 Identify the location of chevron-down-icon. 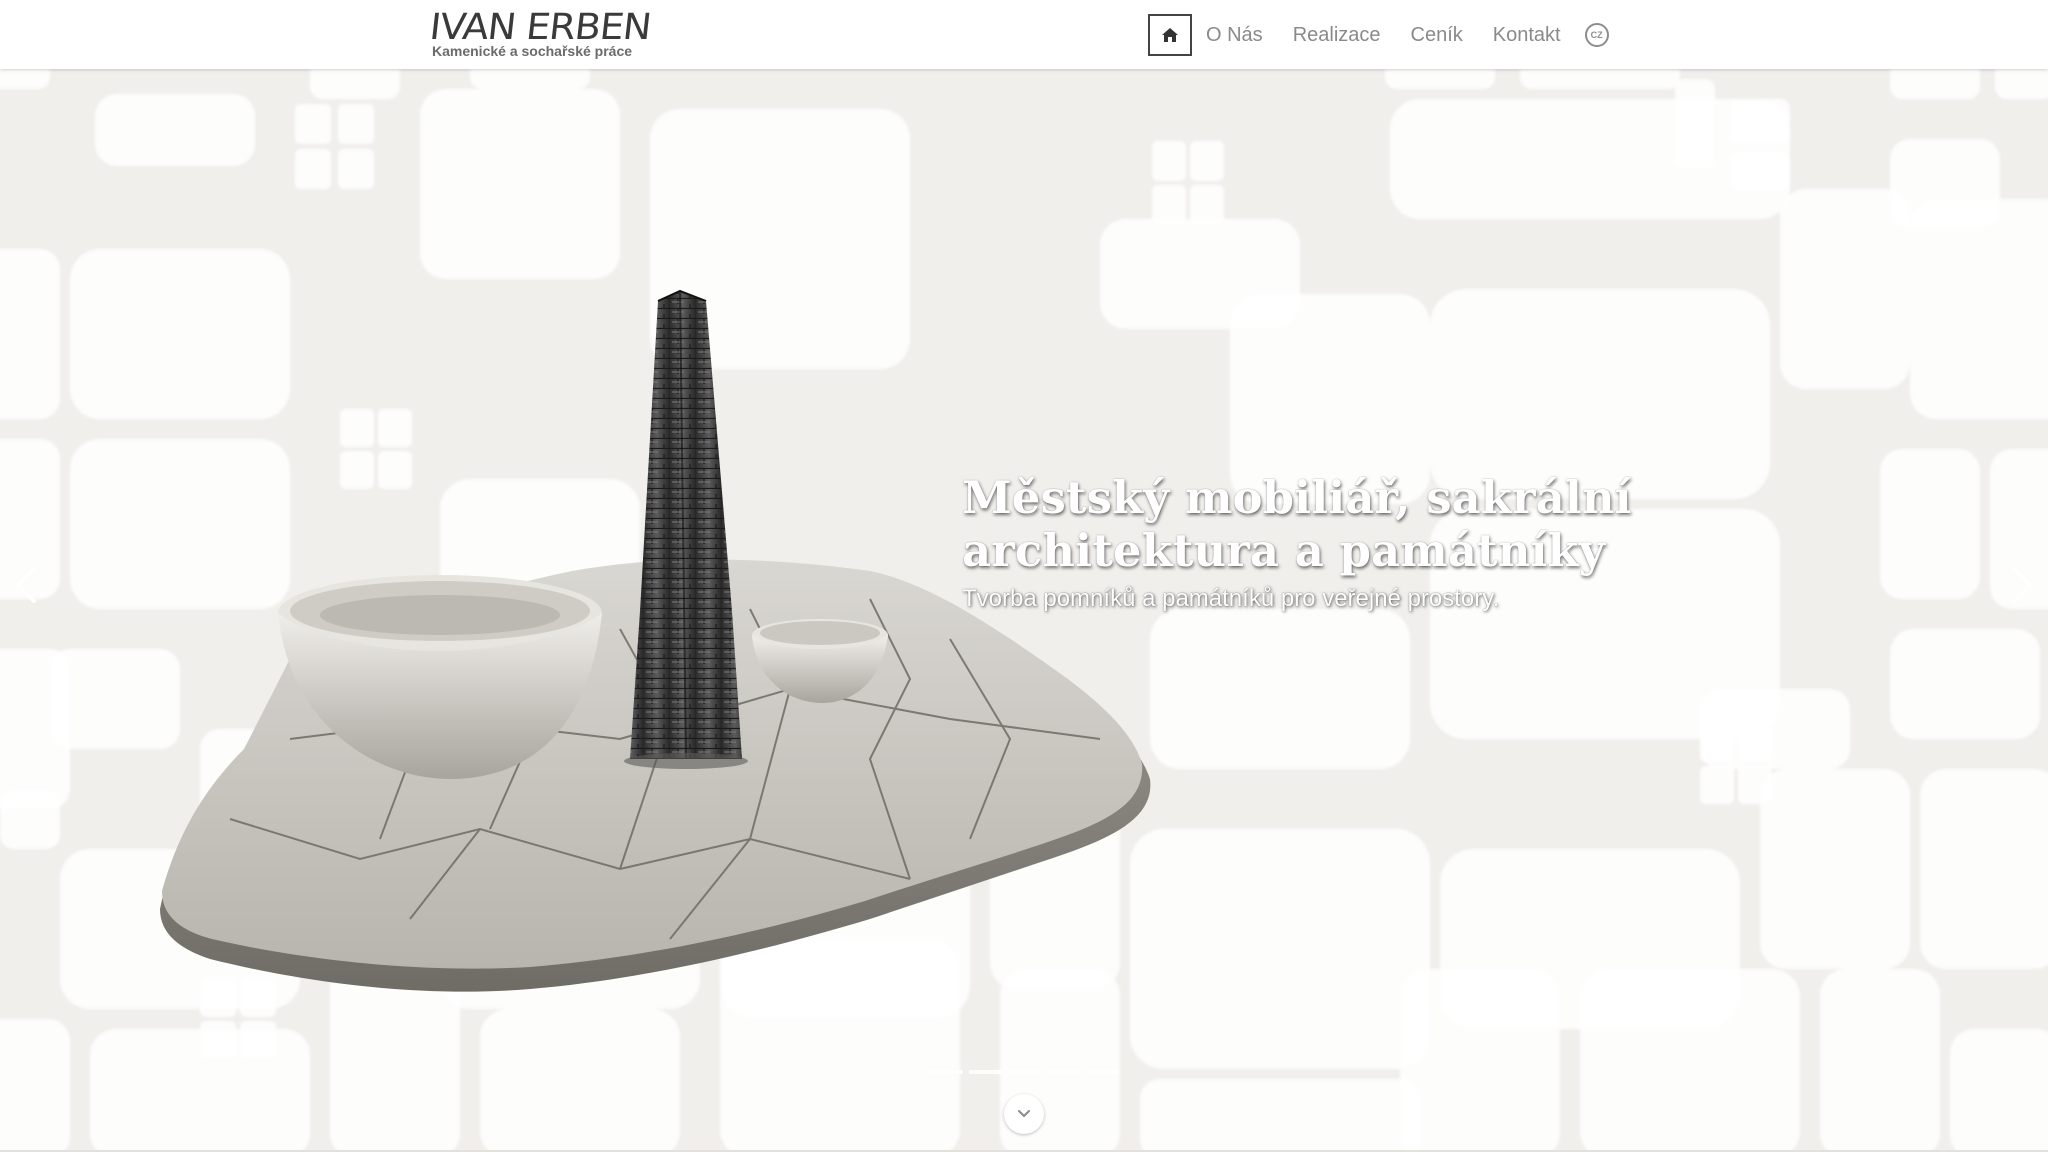
(1024, 1113).